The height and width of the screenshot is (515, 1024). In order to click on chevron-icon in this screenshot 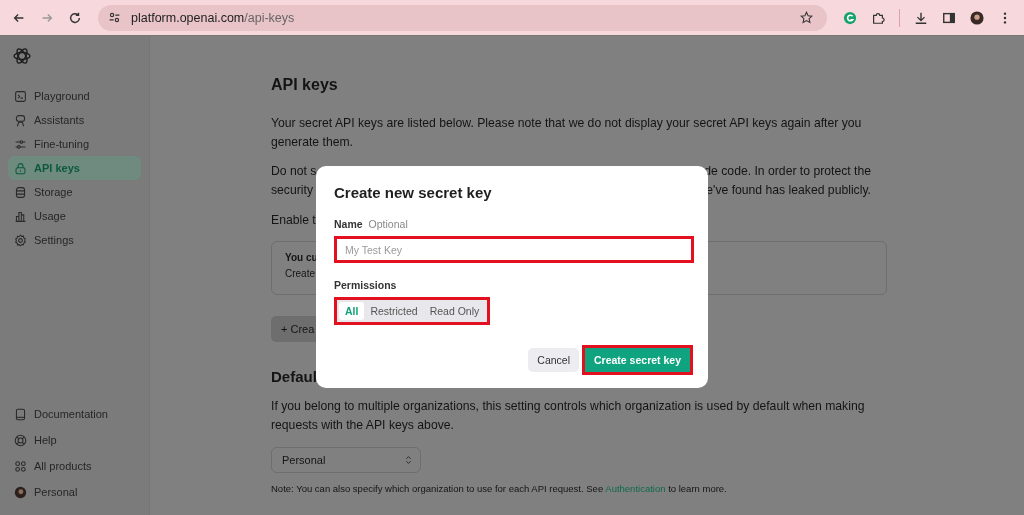, I will do `click(408, 460)`.